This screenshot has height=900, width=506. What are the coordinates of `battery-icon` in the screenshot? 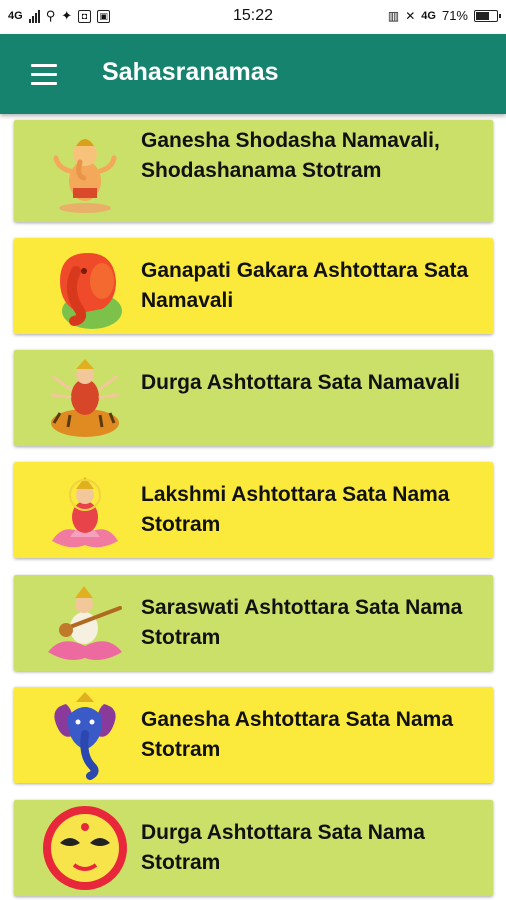 It's located at (487, 15).